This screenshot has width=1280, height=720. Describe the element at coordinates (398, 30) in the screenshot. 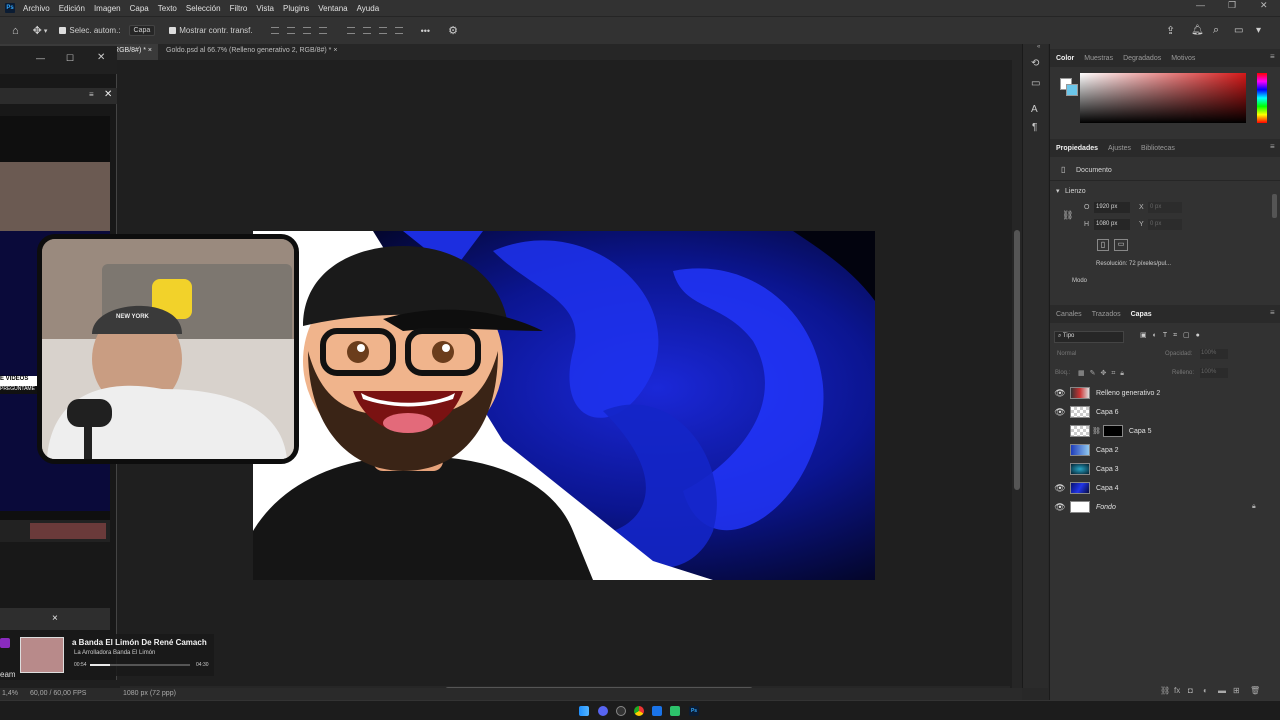

I see `distribute-vertical-icon` at that location.